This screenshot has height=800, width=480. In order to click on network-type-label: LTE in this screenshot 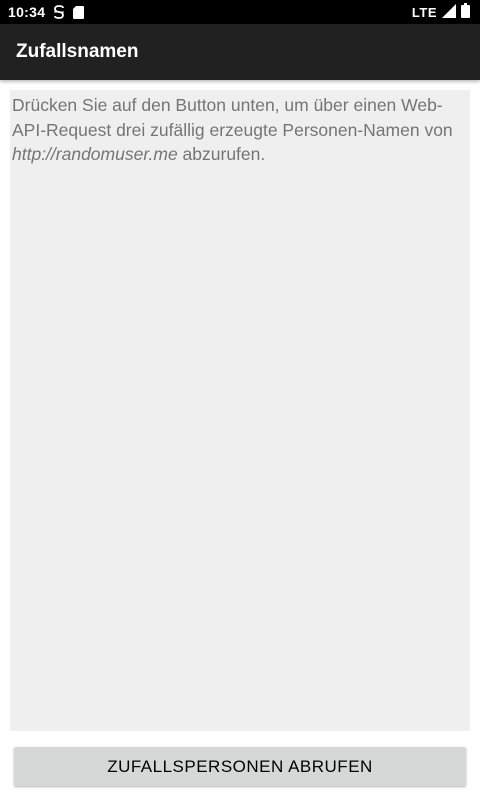, I will do `click(424, 12)`.